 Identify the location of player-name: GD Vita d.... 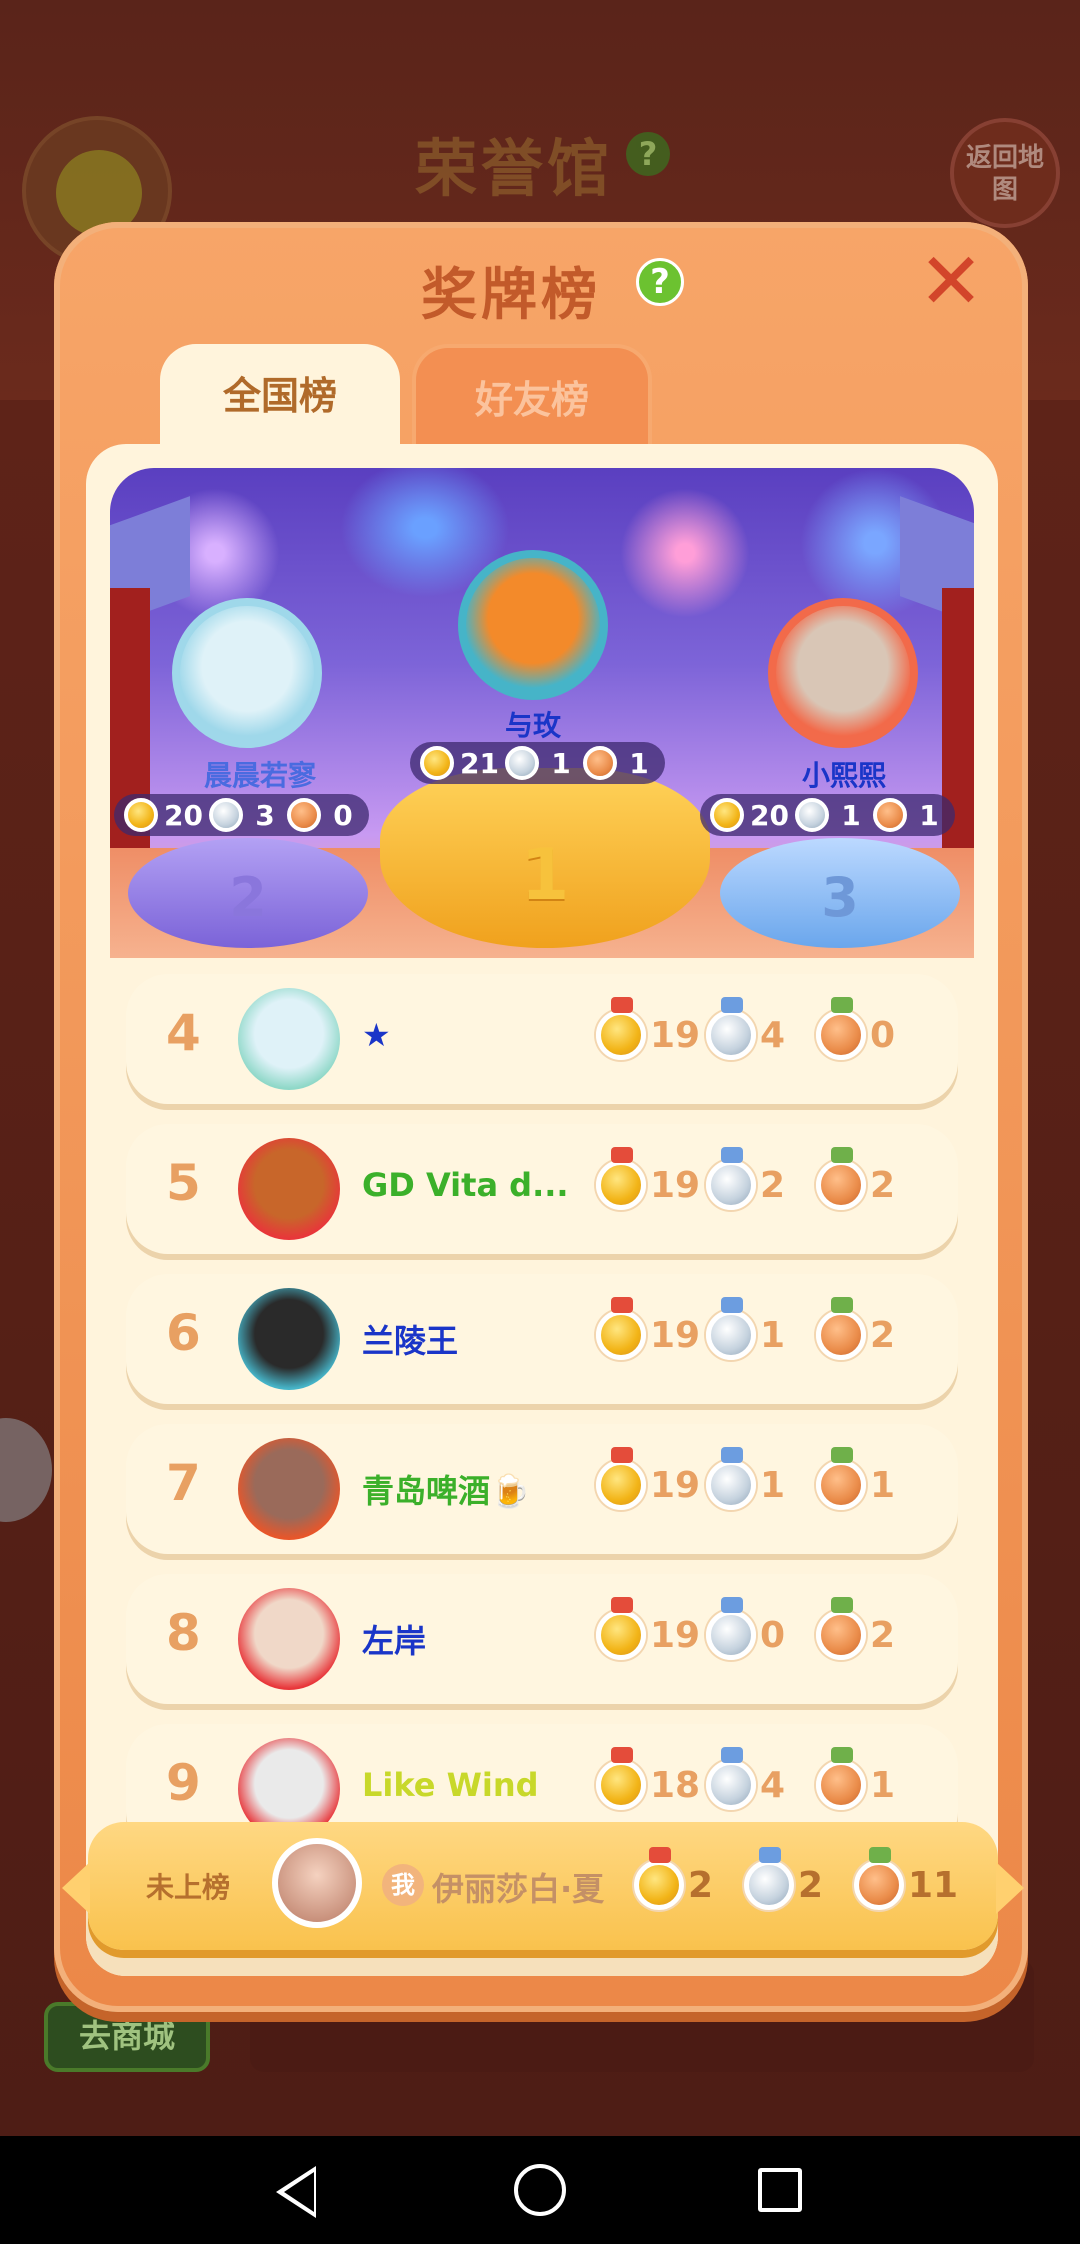
(465, 1185).